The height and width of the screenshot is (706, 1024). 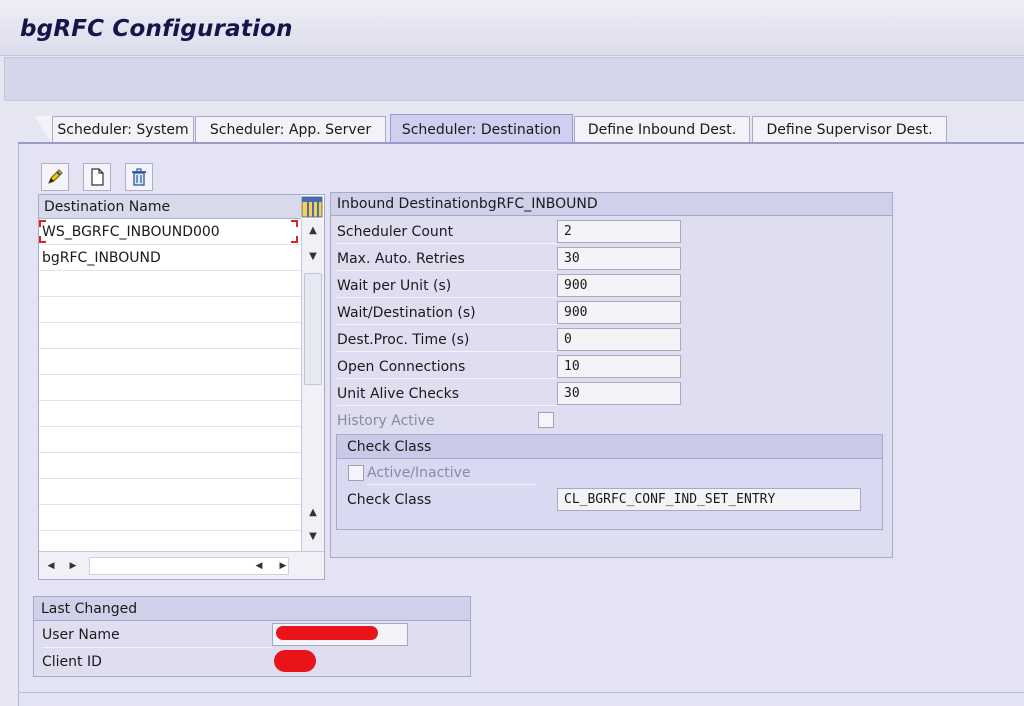 What do you see at coordinates (447, 394) in the screenshot?
I see `unit-alive-checks-label: Unit Alive Checks` at bounding box center [447, 394].